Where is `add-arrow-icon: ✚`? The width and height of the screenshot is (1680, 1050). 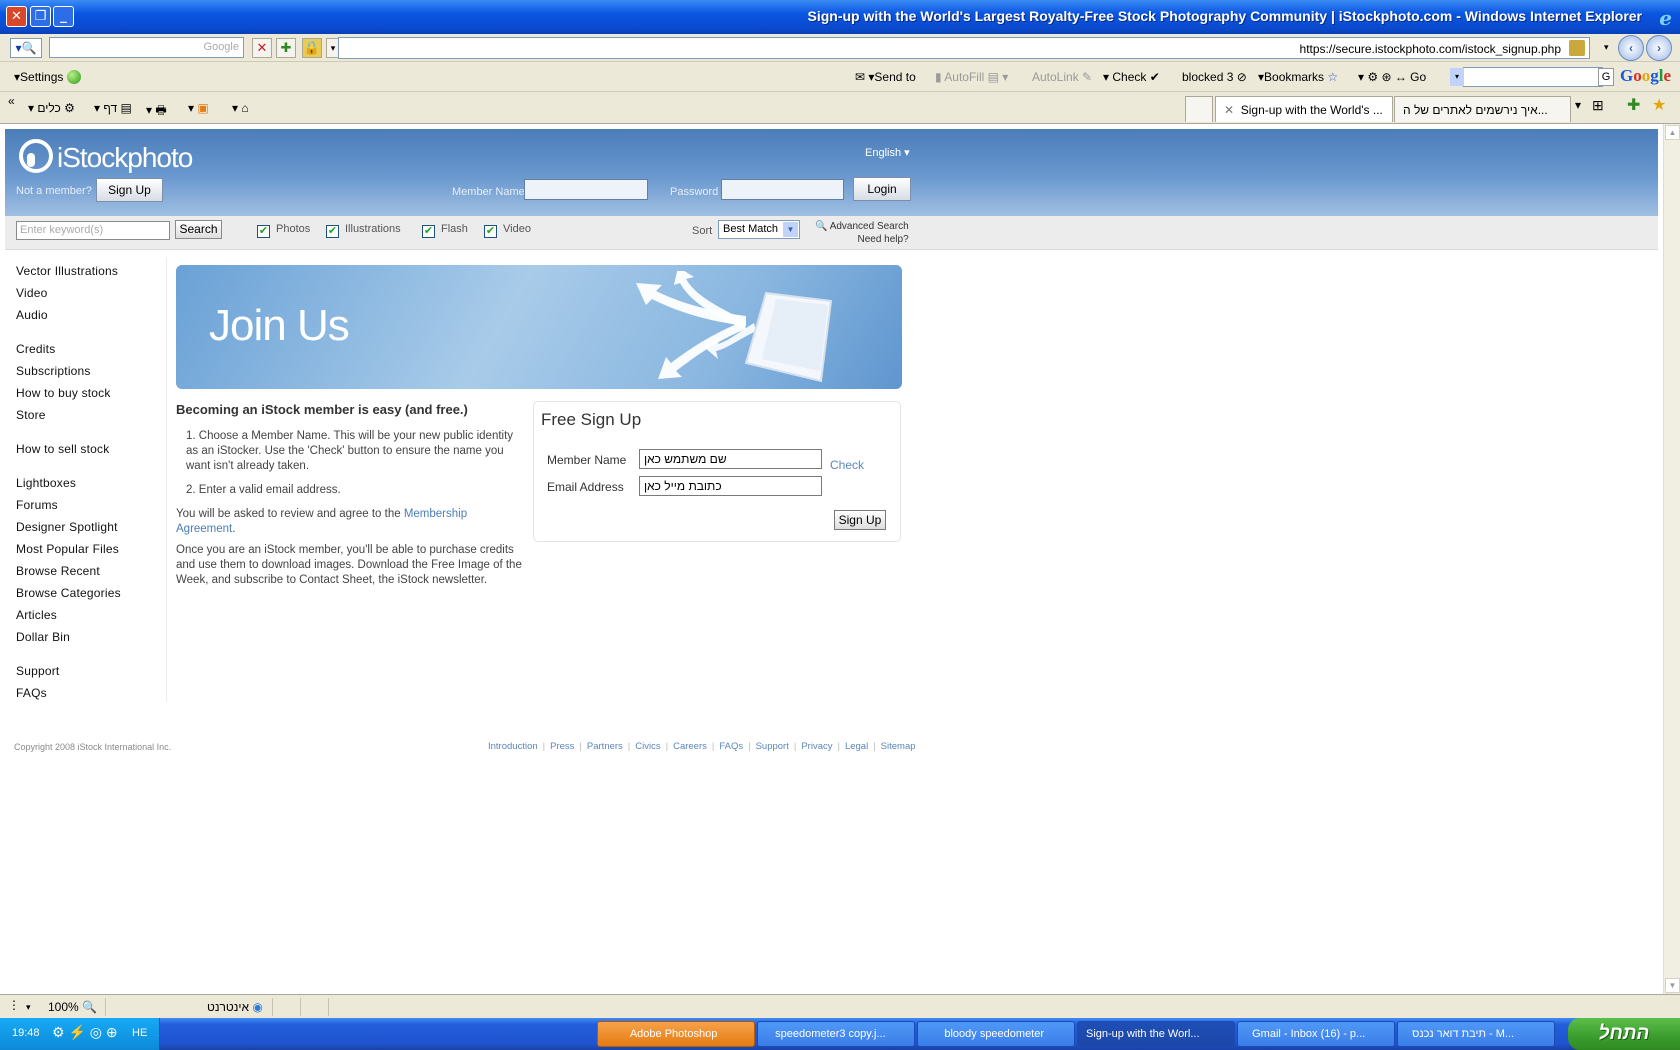 add-arrow-icon: ✚ is located at coordinates (286, 48).